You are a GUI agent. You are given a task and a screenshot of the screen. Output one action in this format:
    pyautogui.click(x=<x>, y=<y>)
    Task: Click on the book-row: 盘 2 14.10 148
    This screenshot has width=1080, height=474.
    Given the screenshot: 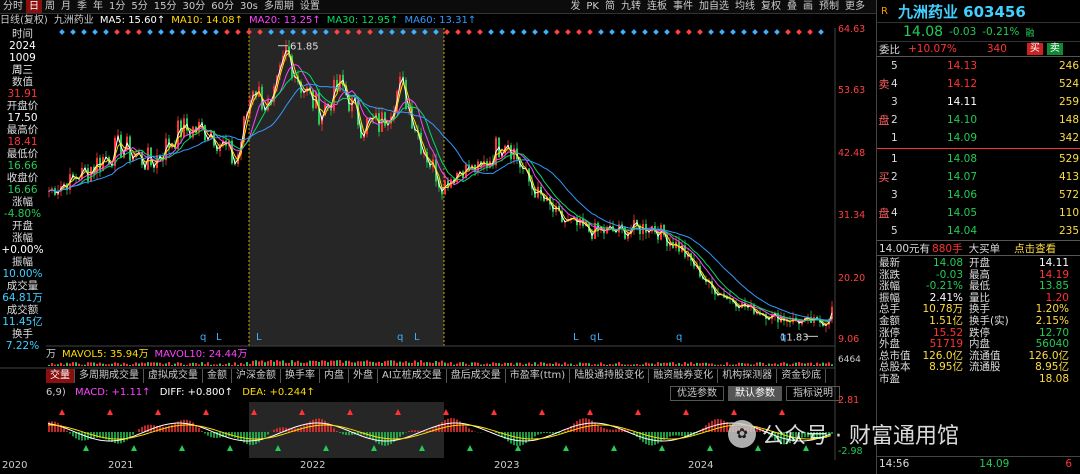 What is the action you would take?
    pyautogui.click(x=978, y=120)
    